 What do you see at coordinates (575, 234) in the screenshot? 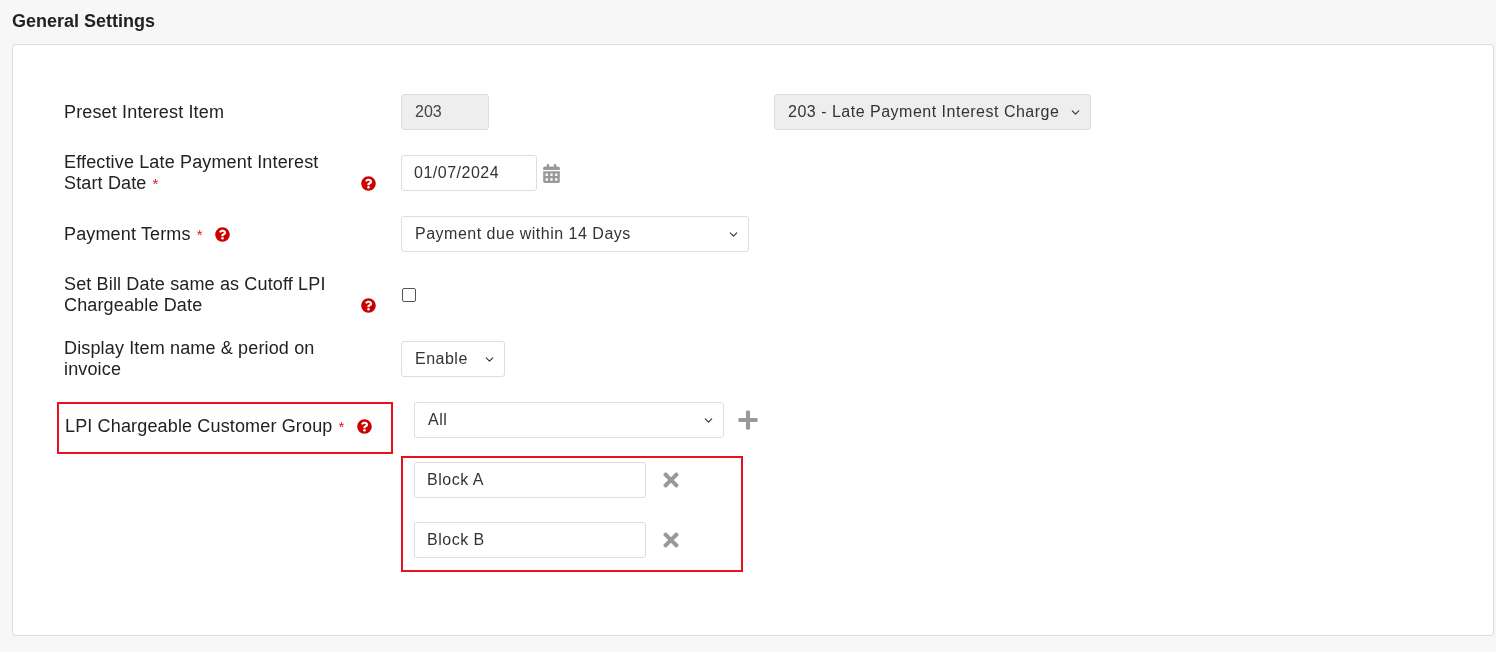
I see `payment-terms-select: Payment due within 14 Days` at bounding box center [575, 234].